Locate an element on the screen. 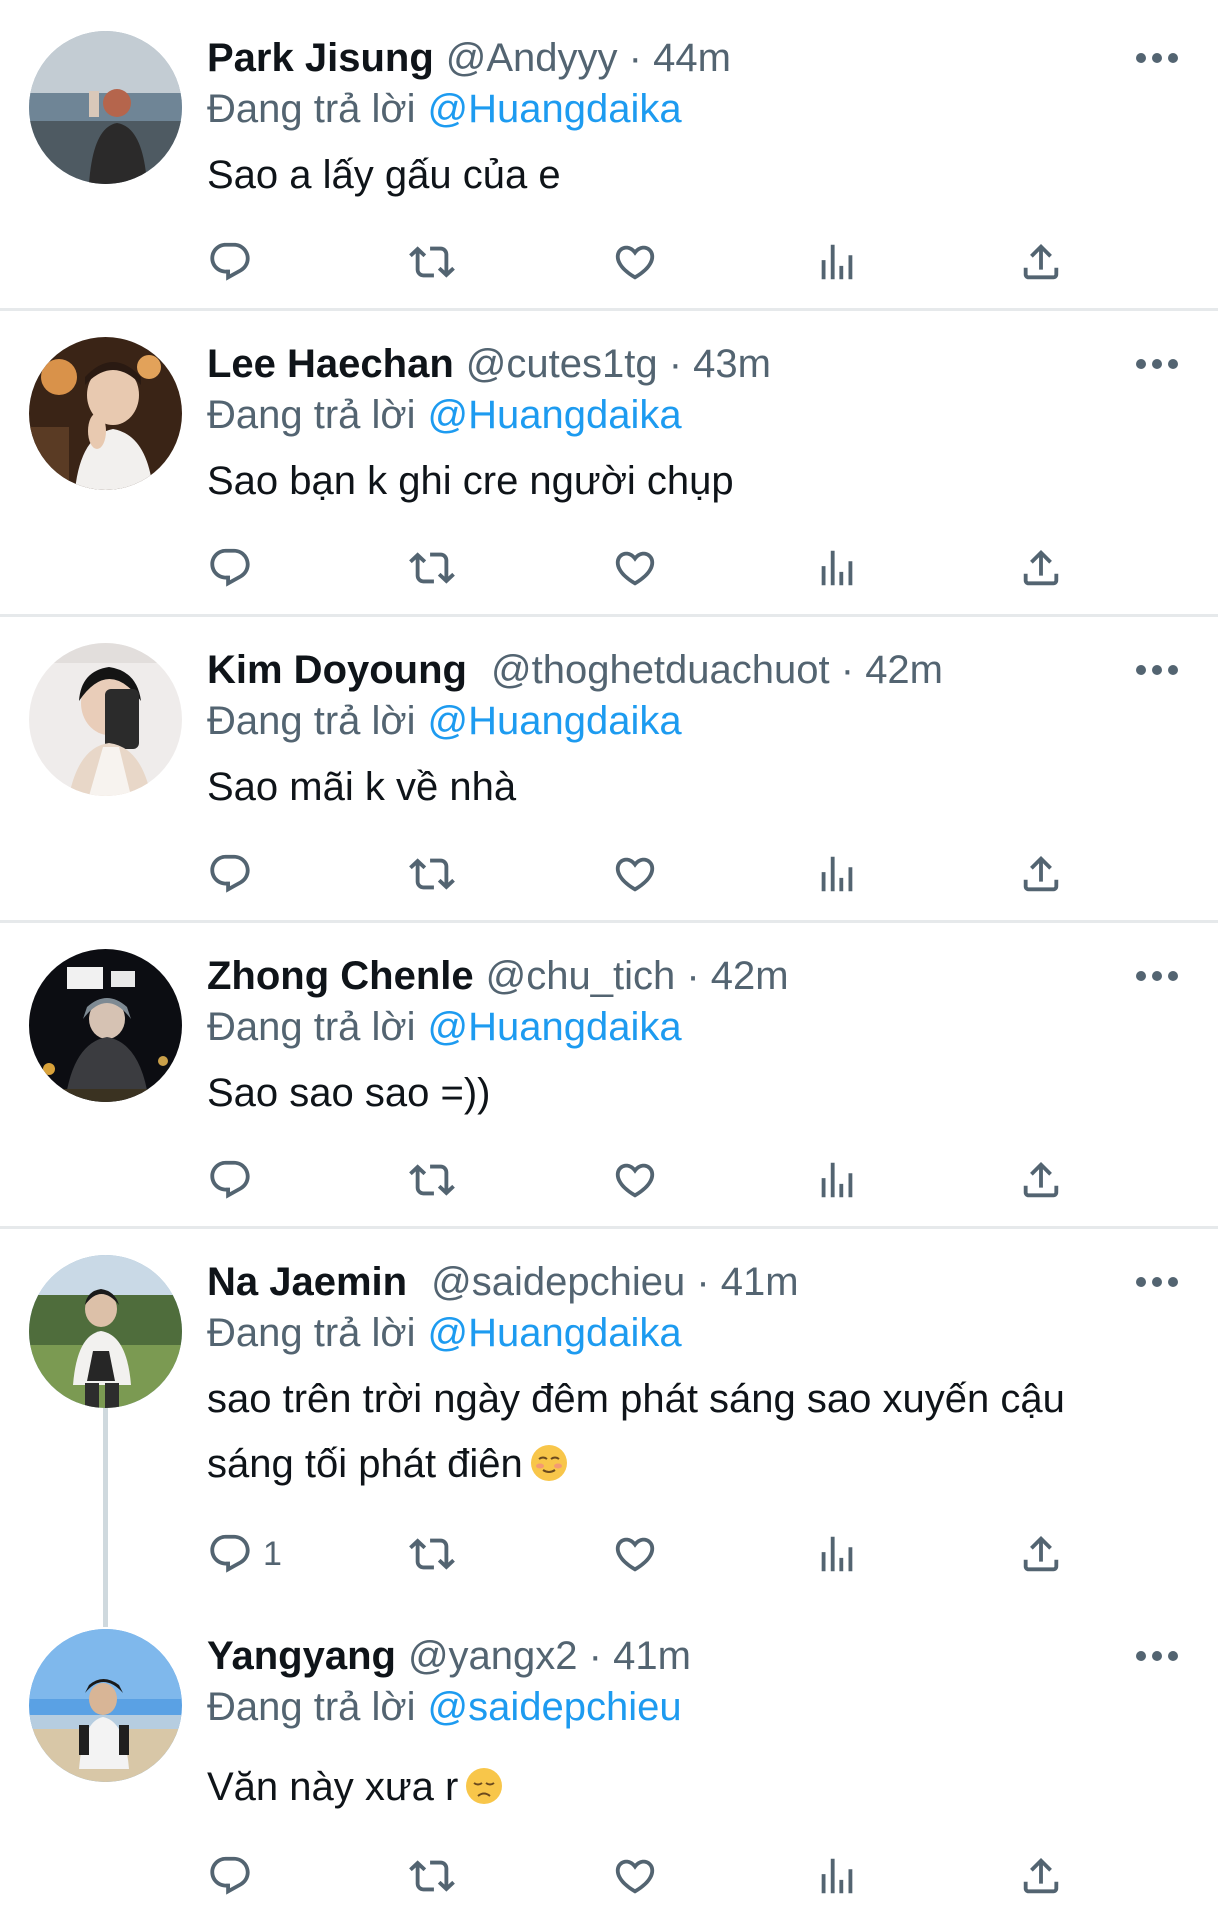 The image size is (1218, 1920). tweet-header: Kim Doyoung @thoghetduachuot · 42m is located at coordinates (575, 670).